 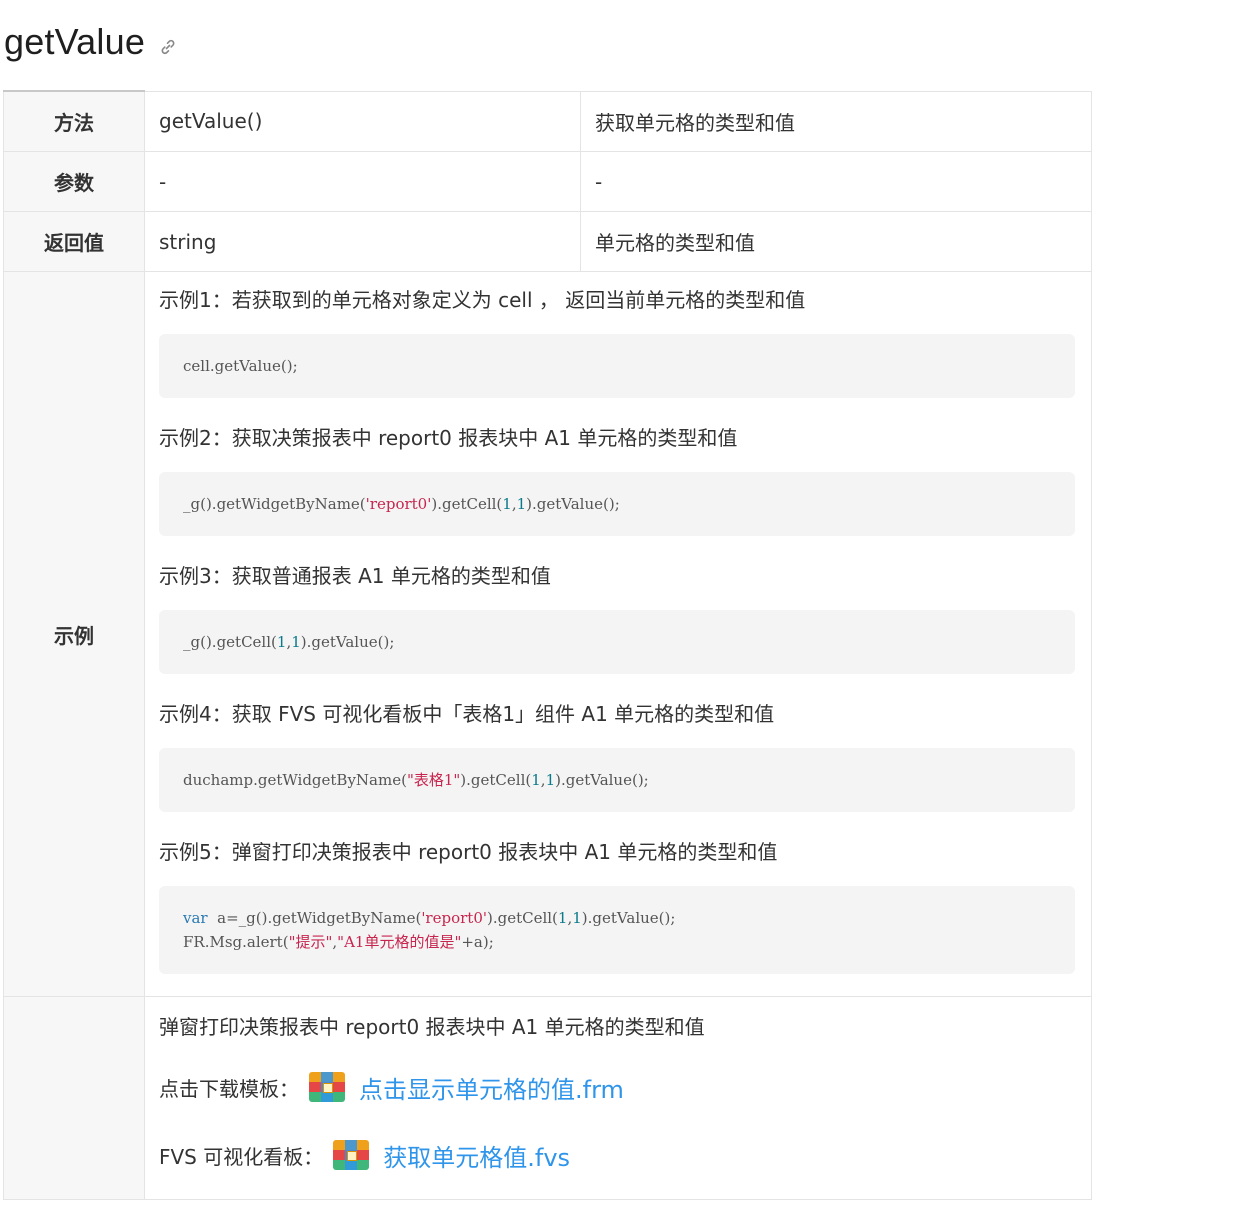 I want to click on fvs-download-link: 获取单元格值.fvs, so click(x=476, y=1155).